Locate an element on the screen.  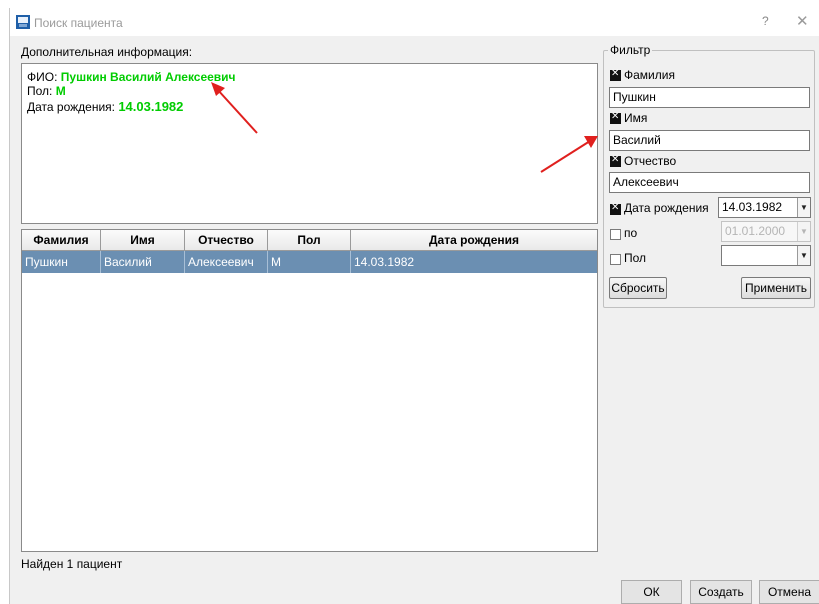
column-header-name: Имя is located at coordinates (143, 240).